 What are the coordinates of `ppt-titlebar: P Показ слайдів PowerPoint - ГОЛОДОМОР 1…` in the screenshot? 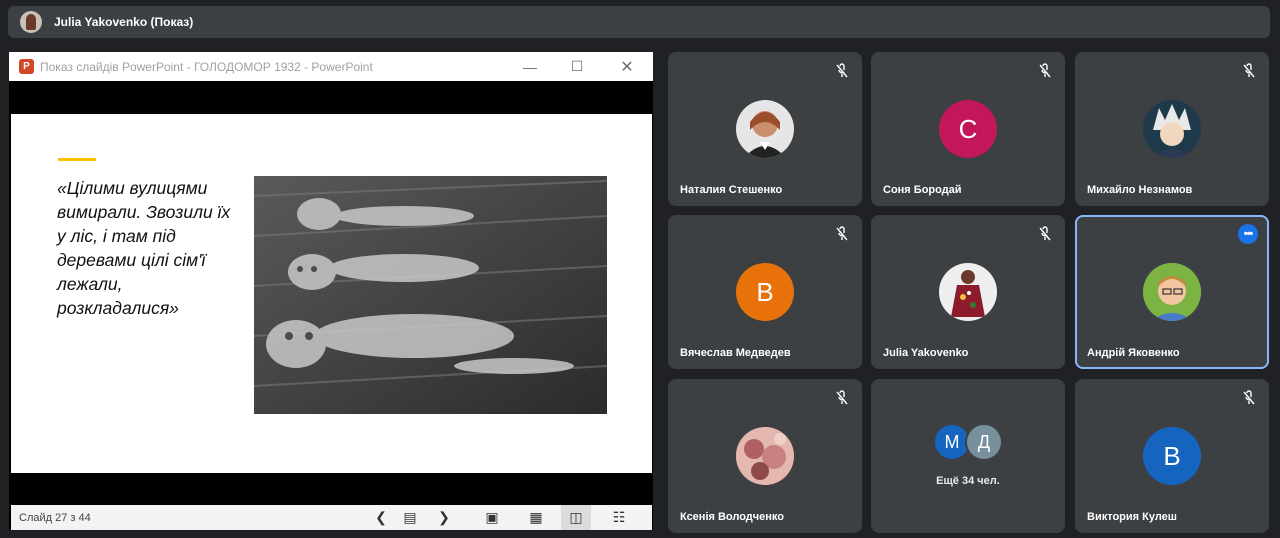 It's located at (331, 66).